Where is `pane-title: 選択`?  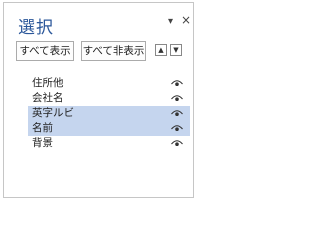
pane-title: 選択 is located at coordinates (36, 28).